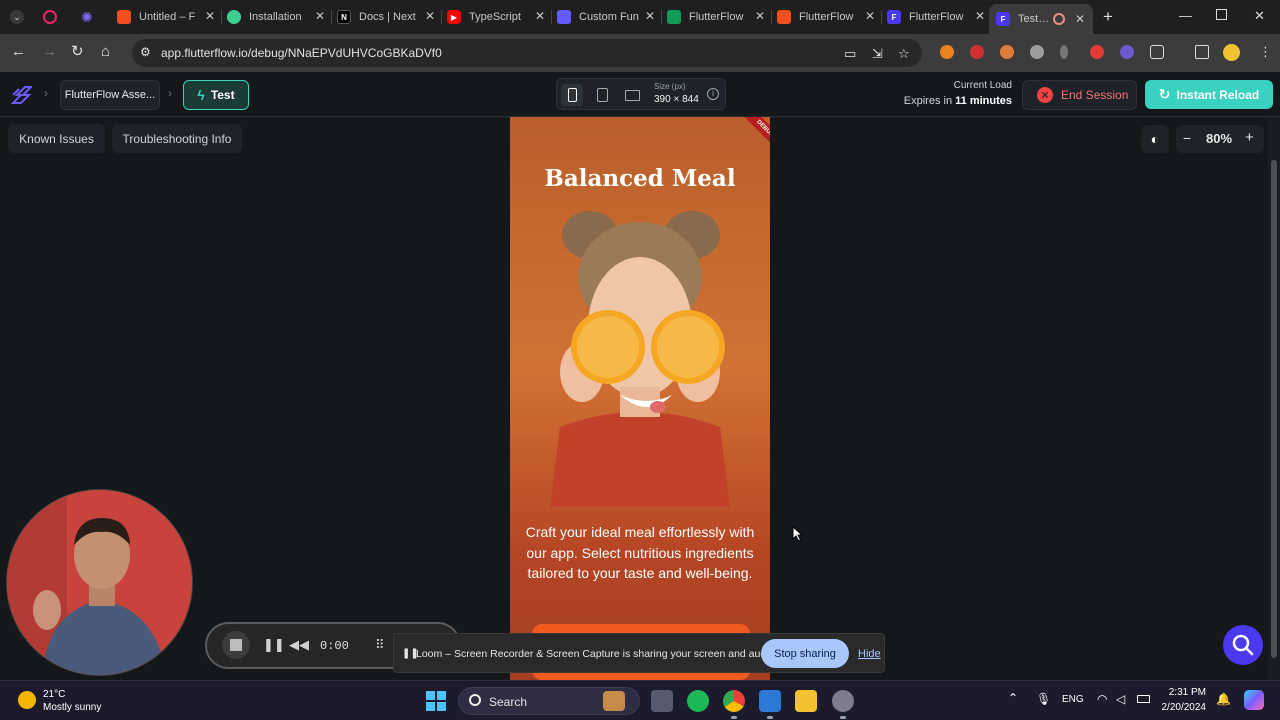  I want to click on tab-test-mode-active: F Test Mo ✕, so click(1041, 19).